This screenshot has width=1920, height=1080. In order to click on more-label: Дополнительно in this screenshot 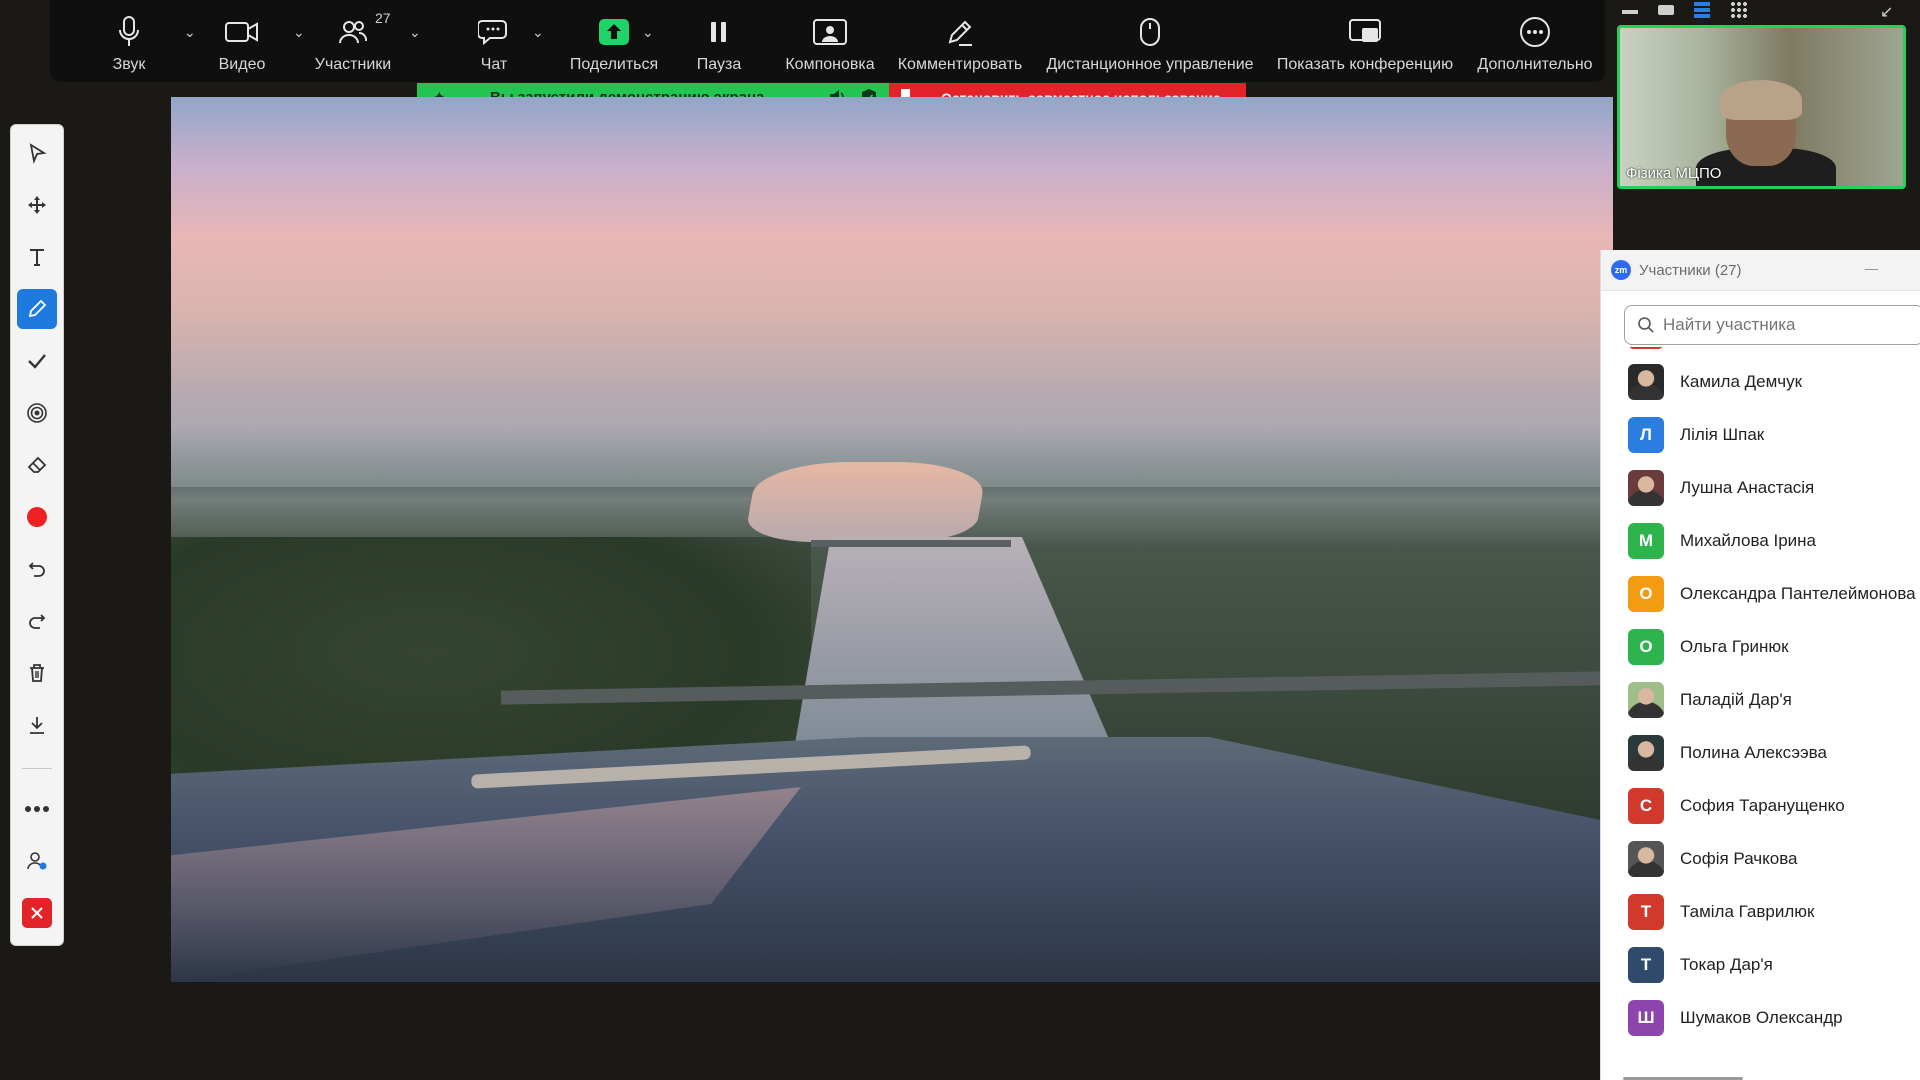, I will do `click(1535, 64)`.